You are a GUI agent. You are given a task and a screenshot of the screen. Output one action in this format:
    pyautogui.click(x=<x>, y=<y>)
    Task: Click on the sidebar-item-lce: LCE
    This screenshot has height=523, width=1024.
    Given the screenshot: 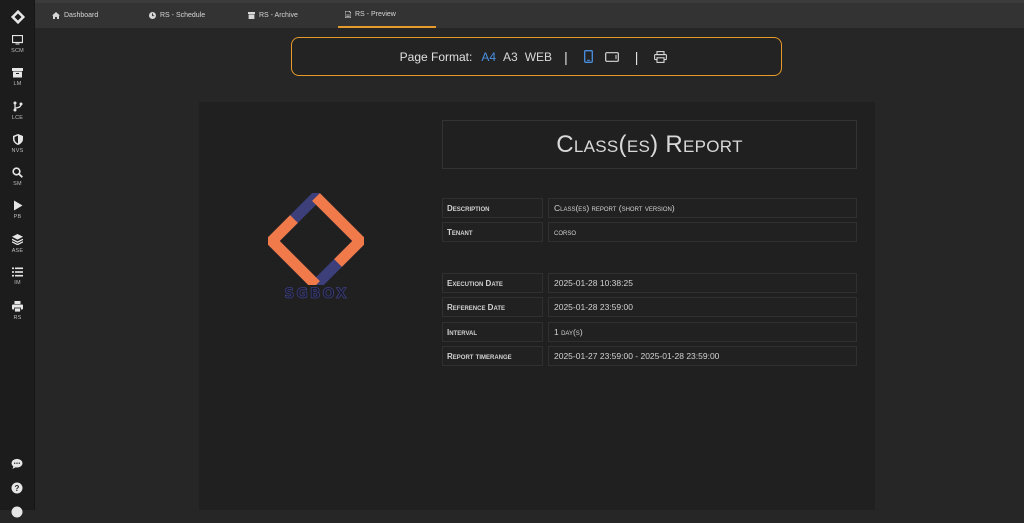 What is the action you would take?
    pyautogui.click(x=17, y=116)
    